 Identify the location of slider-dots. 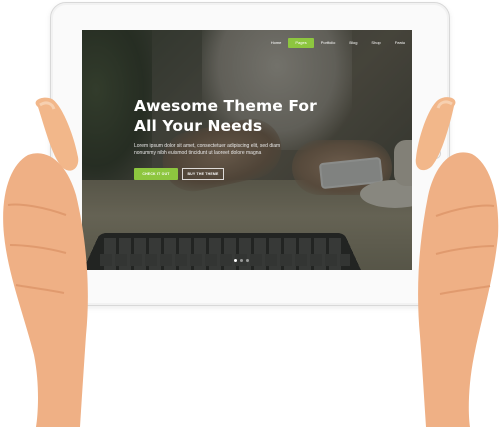
(241, 260).